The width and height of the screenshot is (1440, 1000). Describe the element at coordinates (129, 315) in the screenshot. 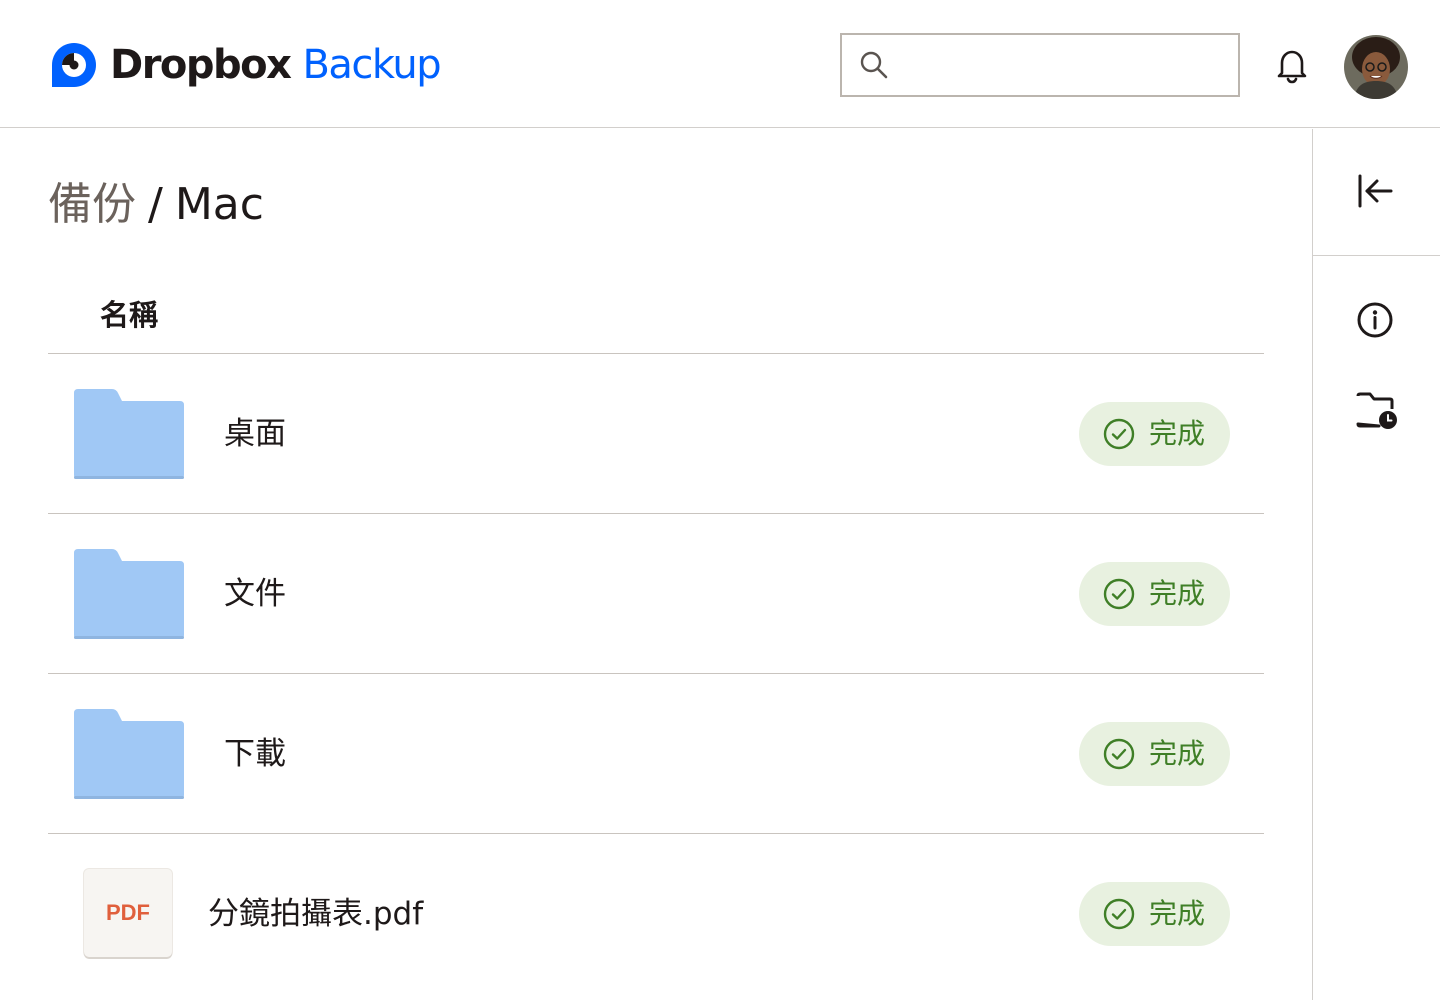

I see `column-header-name: 名稱` at that location.